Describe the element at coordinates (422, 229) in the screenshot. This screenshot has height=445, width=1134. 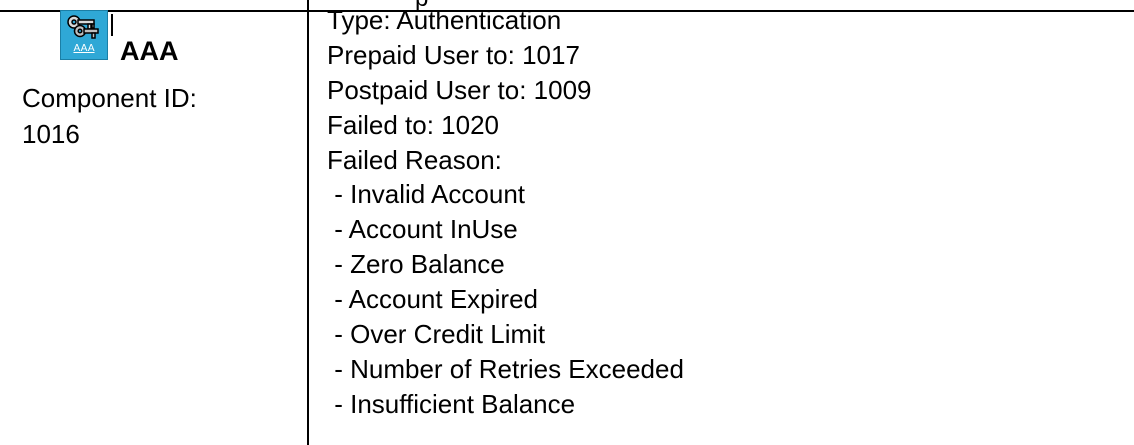
I see `reason-item: - Account InUse` at that location.